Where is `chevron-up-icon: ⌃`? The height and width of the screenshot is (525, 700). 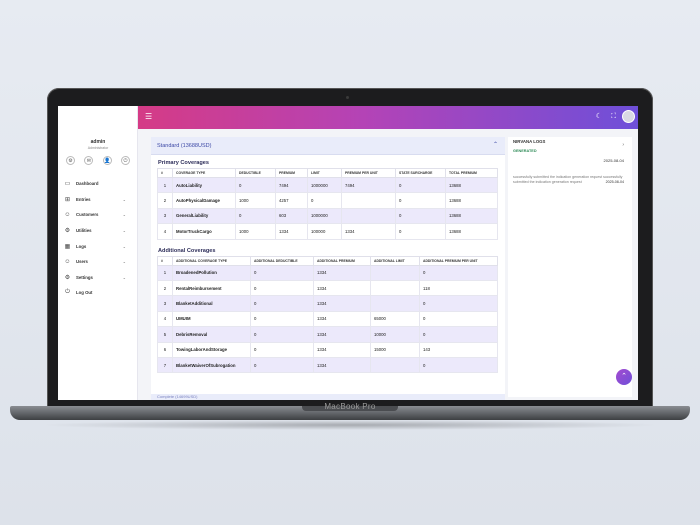
chevron-up-icon: ⌃ is located at coordinates (495, 144).